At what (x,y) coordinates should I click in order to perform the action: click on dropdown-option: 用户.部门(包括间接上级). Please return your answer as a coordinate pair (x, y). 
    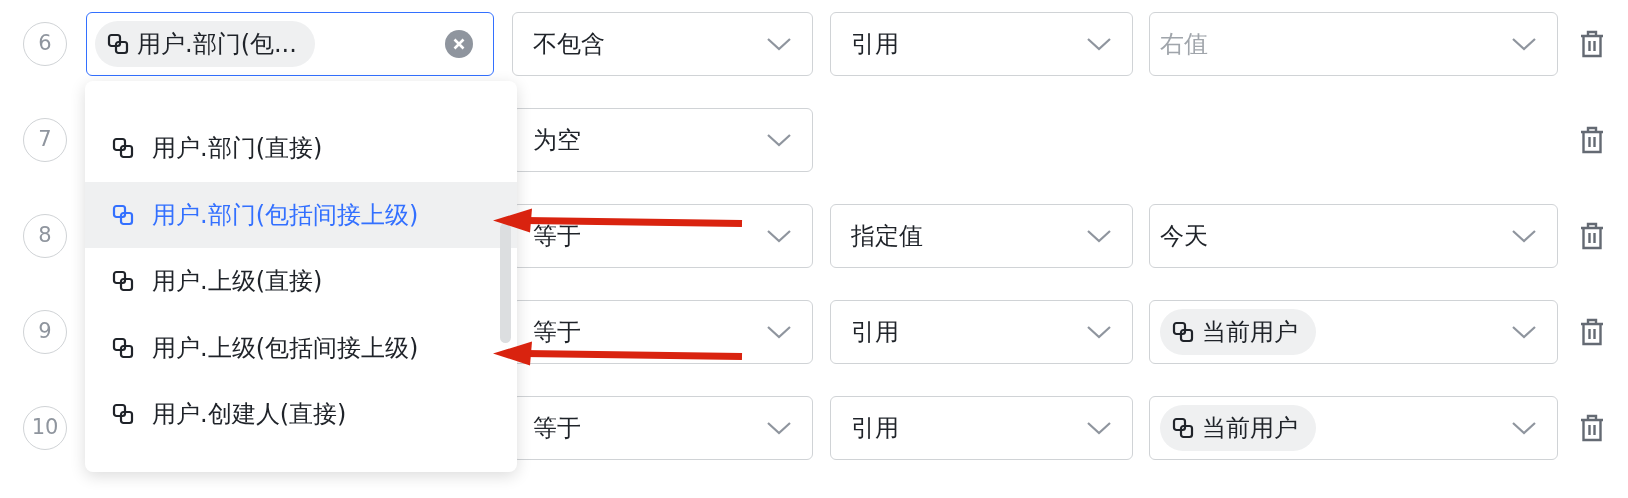
    Looking at the image, I should click on (301, 214).